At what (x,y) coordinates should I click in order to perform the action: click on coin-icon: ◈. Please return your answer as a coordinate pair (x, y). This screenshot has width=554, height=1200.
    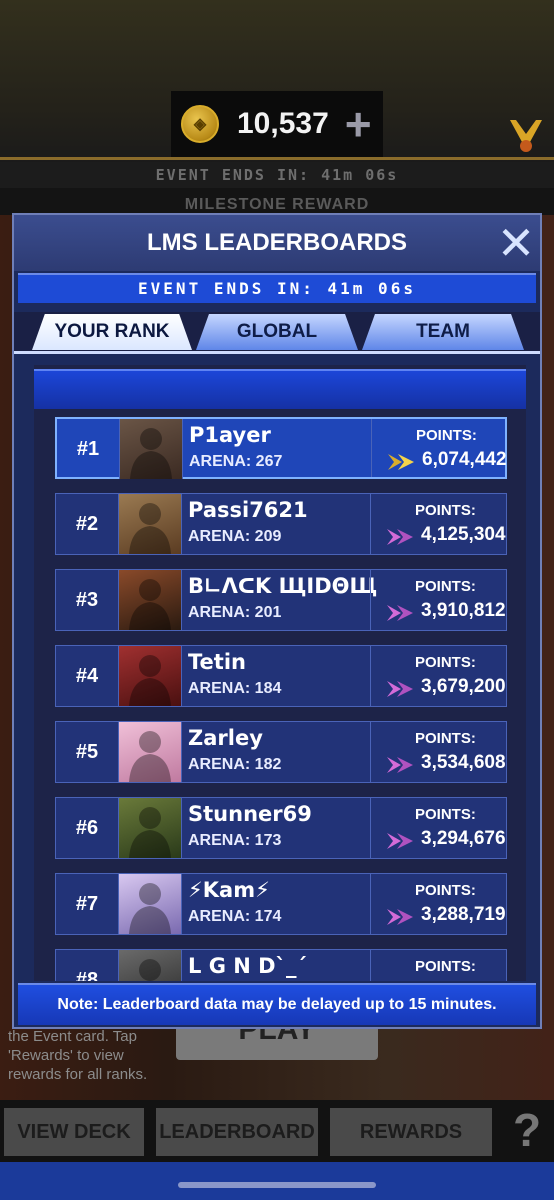
    Looking at the image, I should click on (200, 124).